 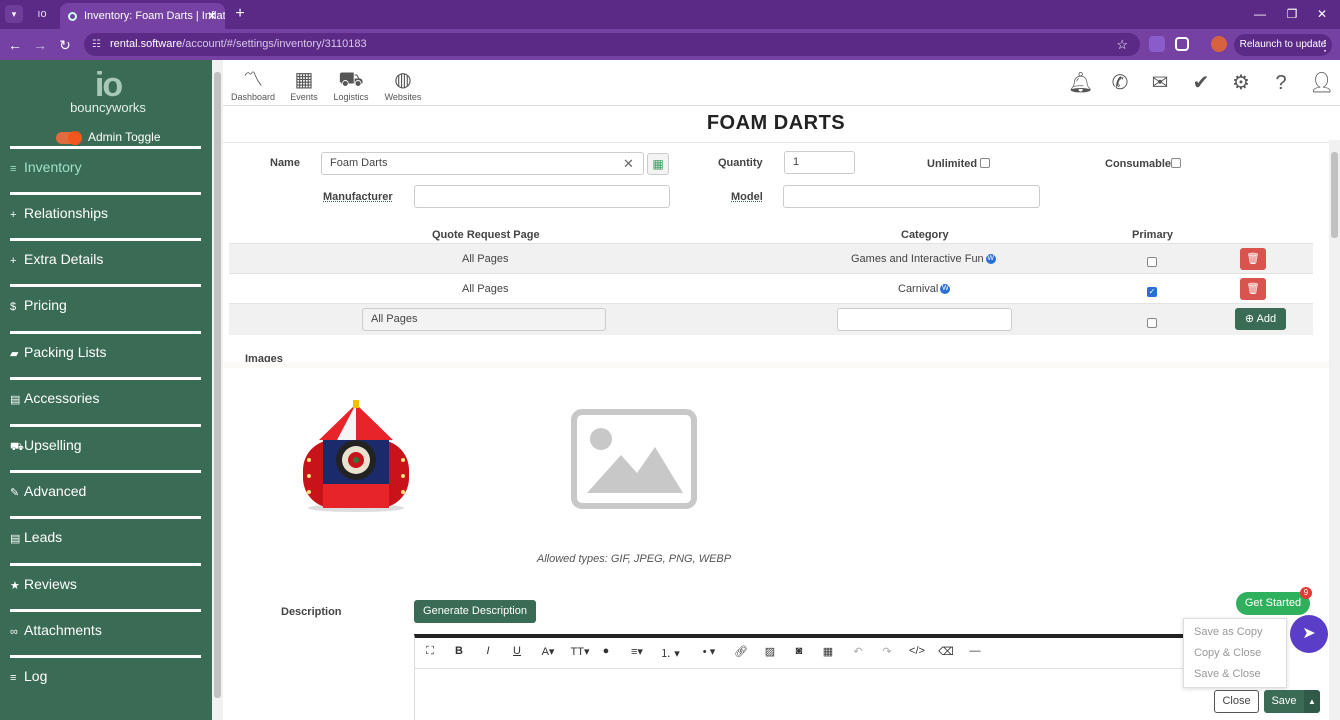 I want to click on code-view-icon: </>, so click(x=917, y=651).